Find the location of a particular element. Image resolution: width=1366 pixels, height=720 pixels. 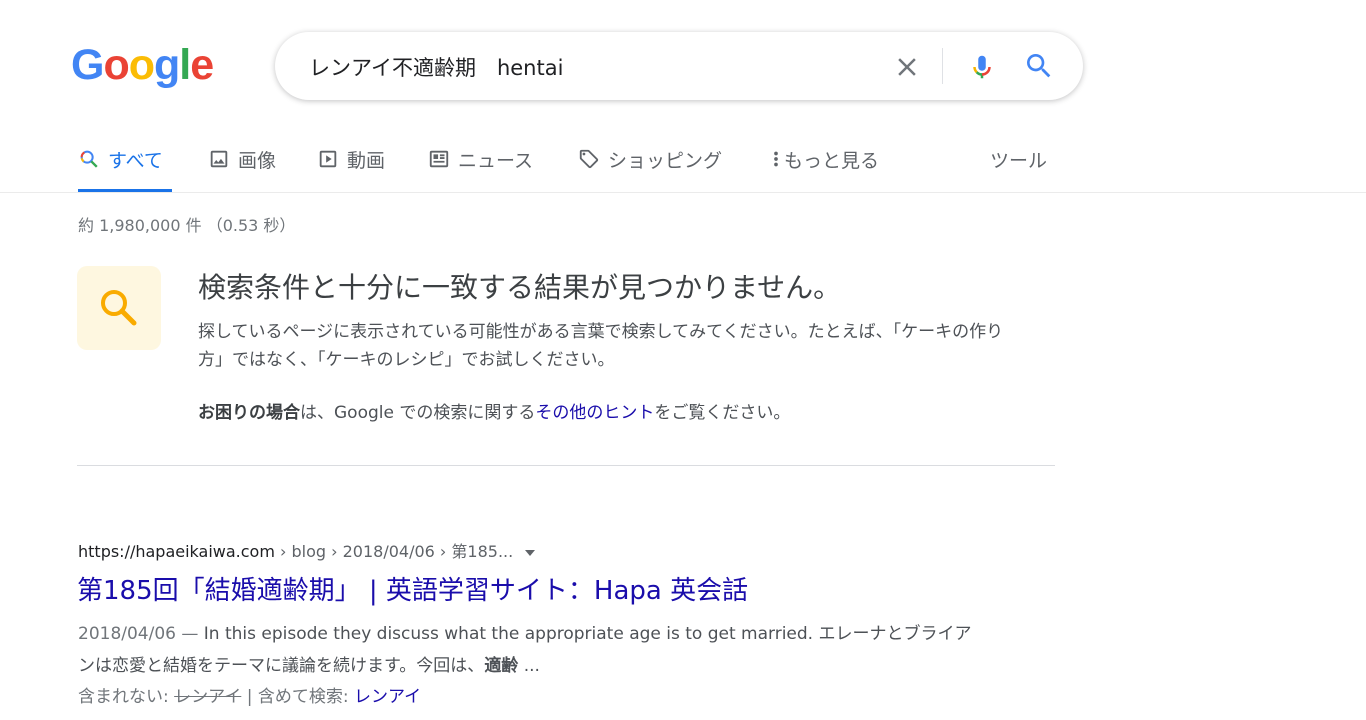

tab-label: 動画 is located at coordinates (366, 161).